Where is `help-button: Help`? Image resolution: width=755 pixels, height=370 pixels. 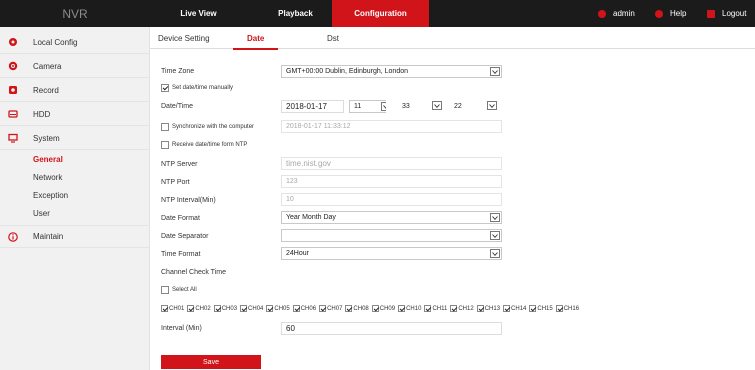
help-button: Help is located at coordinates (670, 13).